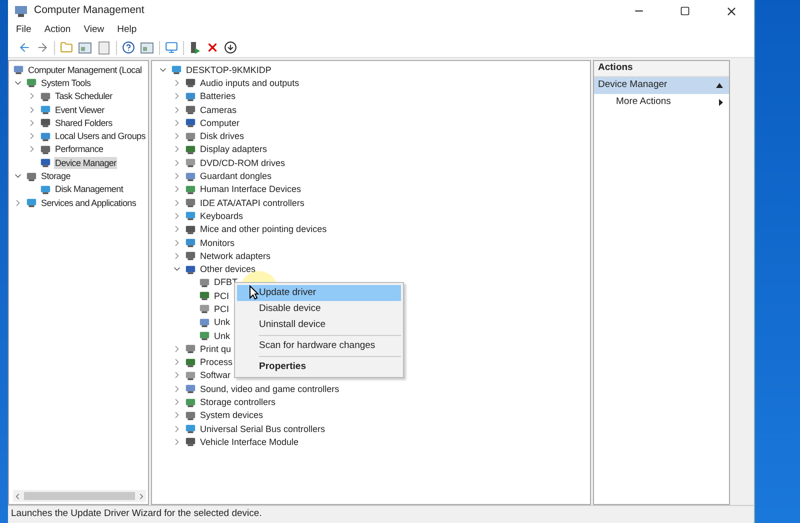 This screenshot has width=800, height=523. I want to click on tree-item: Universal Serial Bus controllers, so click(262, 428).